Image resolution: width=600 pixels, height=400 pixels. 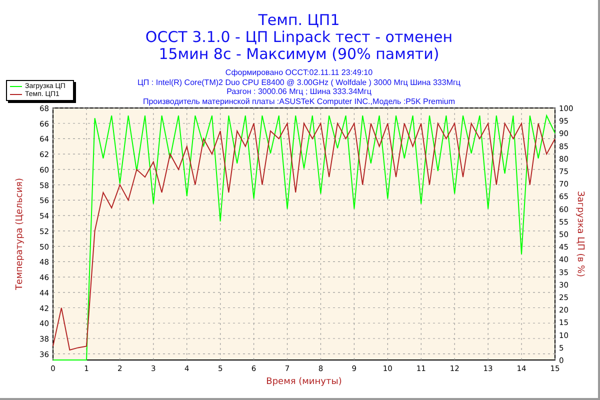 I want to click on x-axis-title: Время (минуты), so click(x=304, y=382).